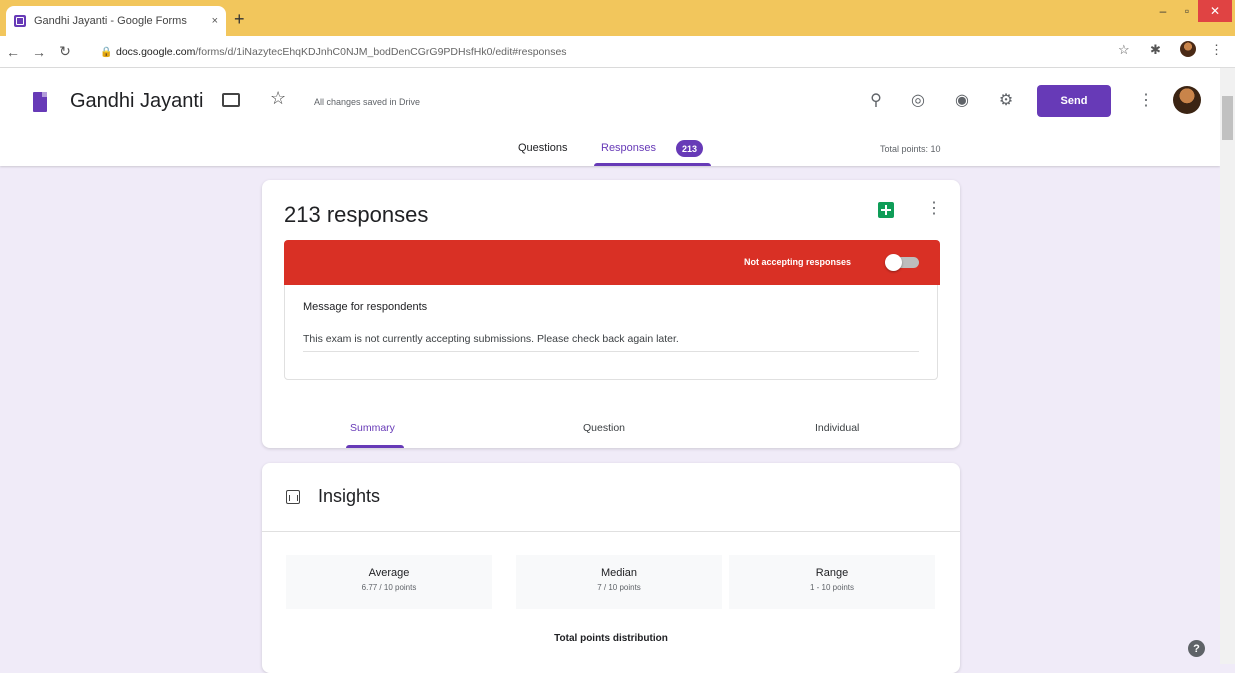 This screenshot has width=1235, height=673. I want to click on closed-banner: Not accepting responses, so click(612, 262).